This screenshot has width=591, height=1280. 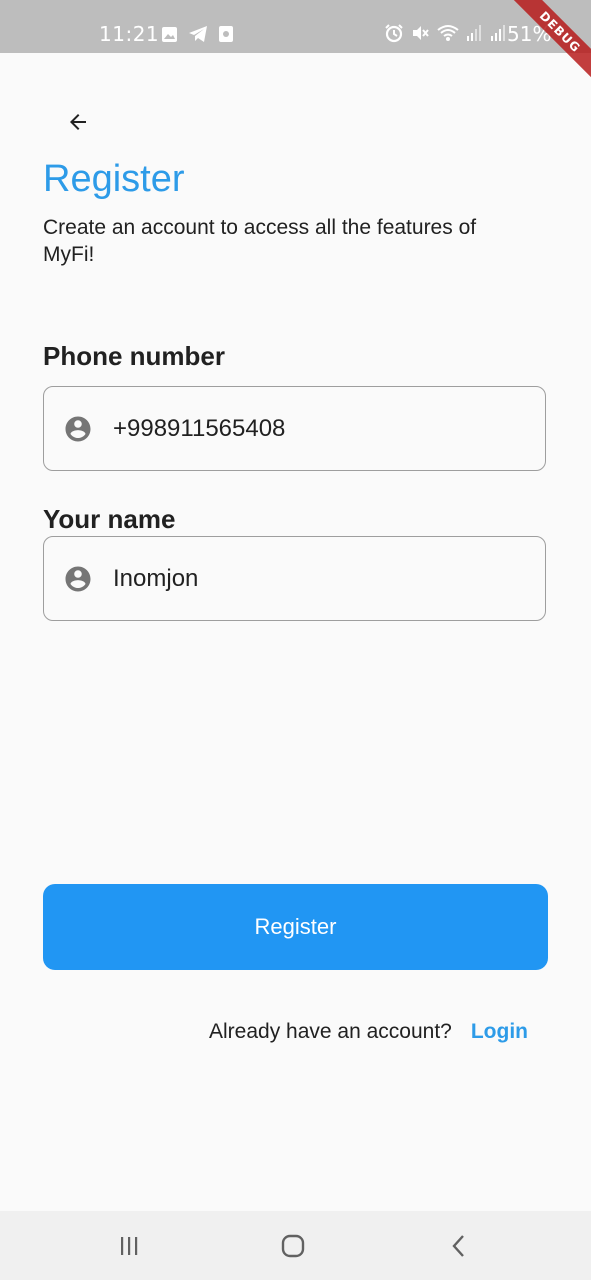 I want to click on recents-icon, so click(x=129, y=1246).